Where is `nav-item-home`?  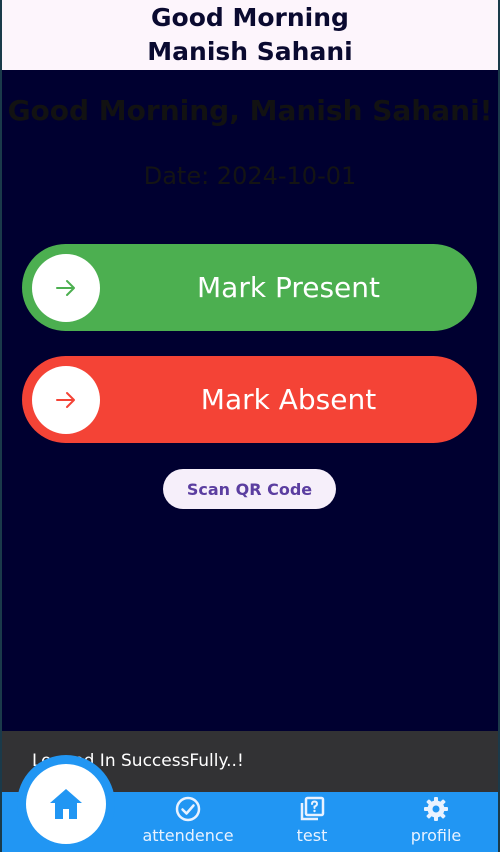 nav-item-home is located at coordinates (66, 804).